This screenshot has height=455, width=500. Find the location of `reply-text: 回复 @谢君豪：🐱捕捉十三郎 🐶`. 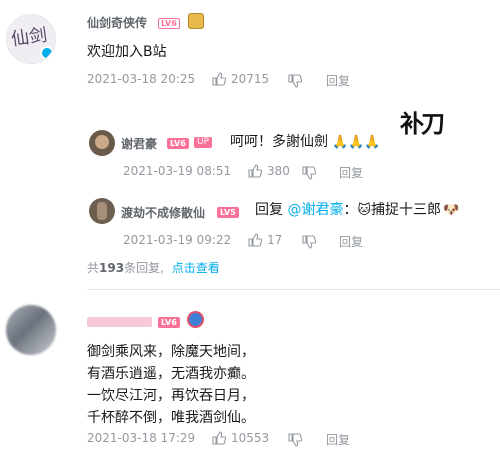

reply-text: 回复 @谢君豪：🐱捕捉十三郎 🐶 is located at coordinates (357, 210).